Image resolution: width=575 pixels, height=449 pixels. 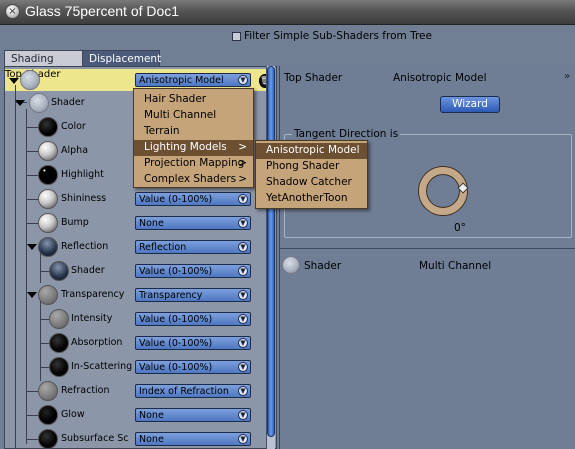 I want to click on refraction-preview-ball, so click(x=48, y=391).